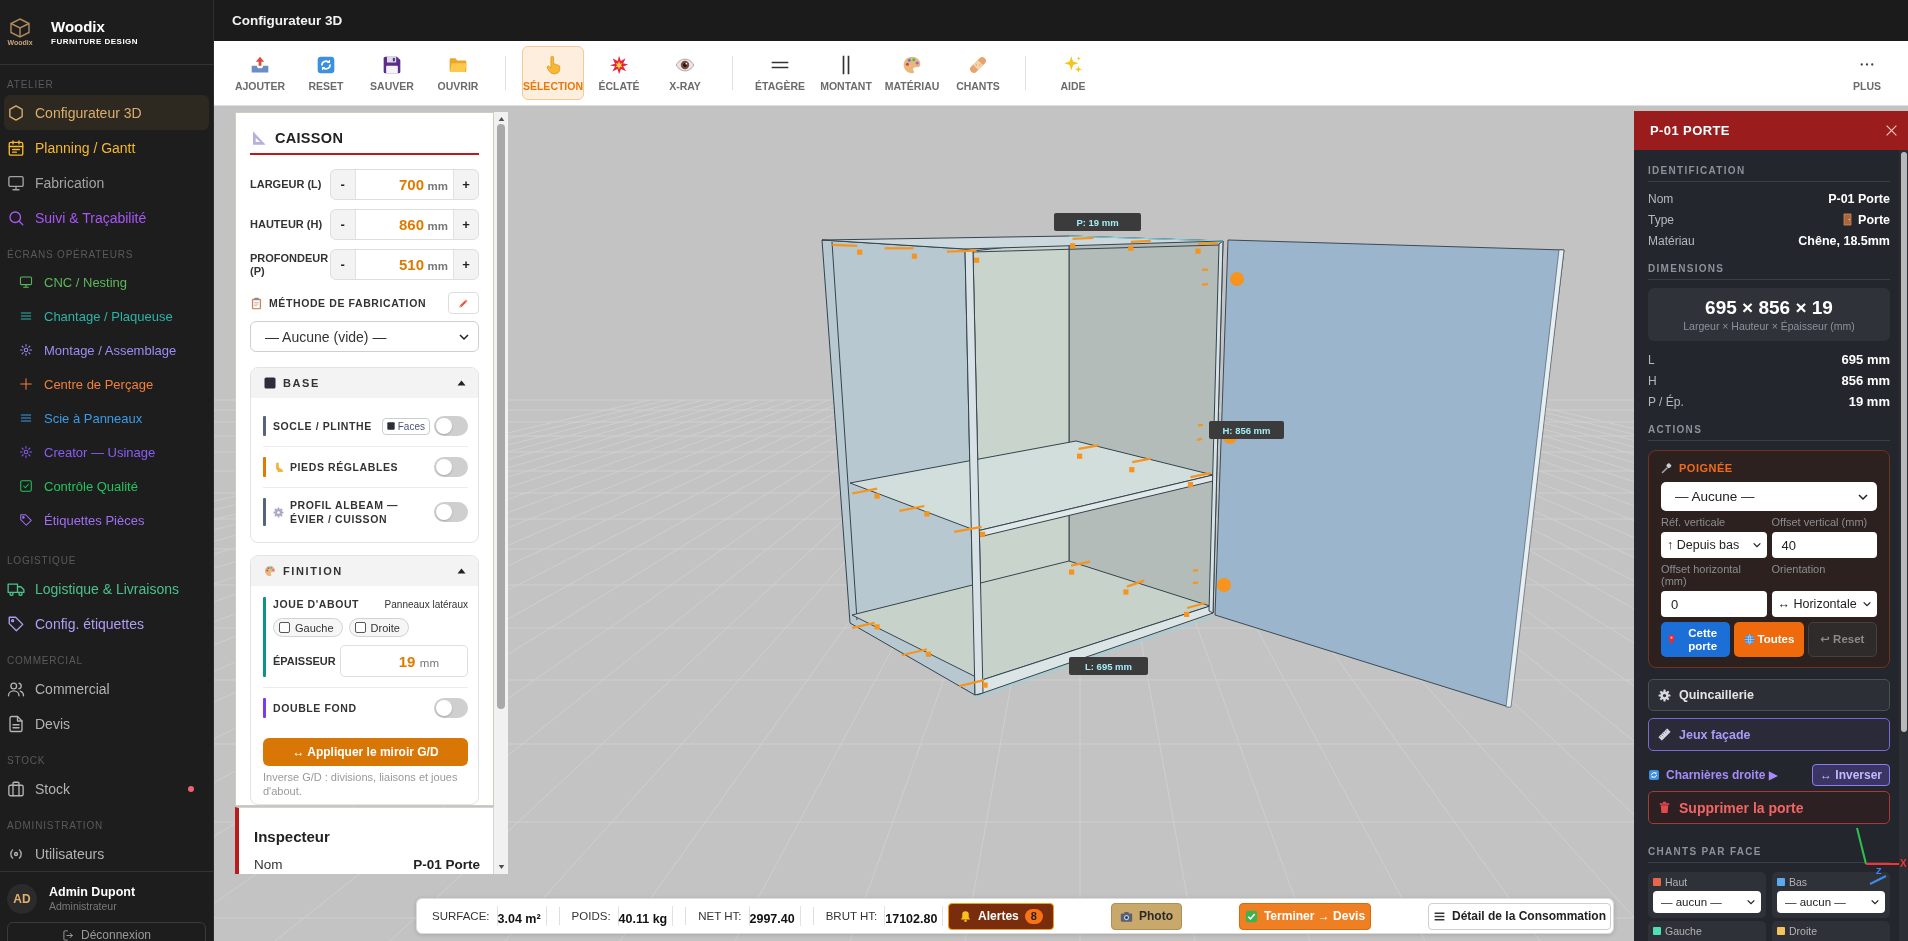 The height and width of the screenshot is (941, 1908). I want to click on dropdown-field: ↔ Horizontale, so click(1824, 604).